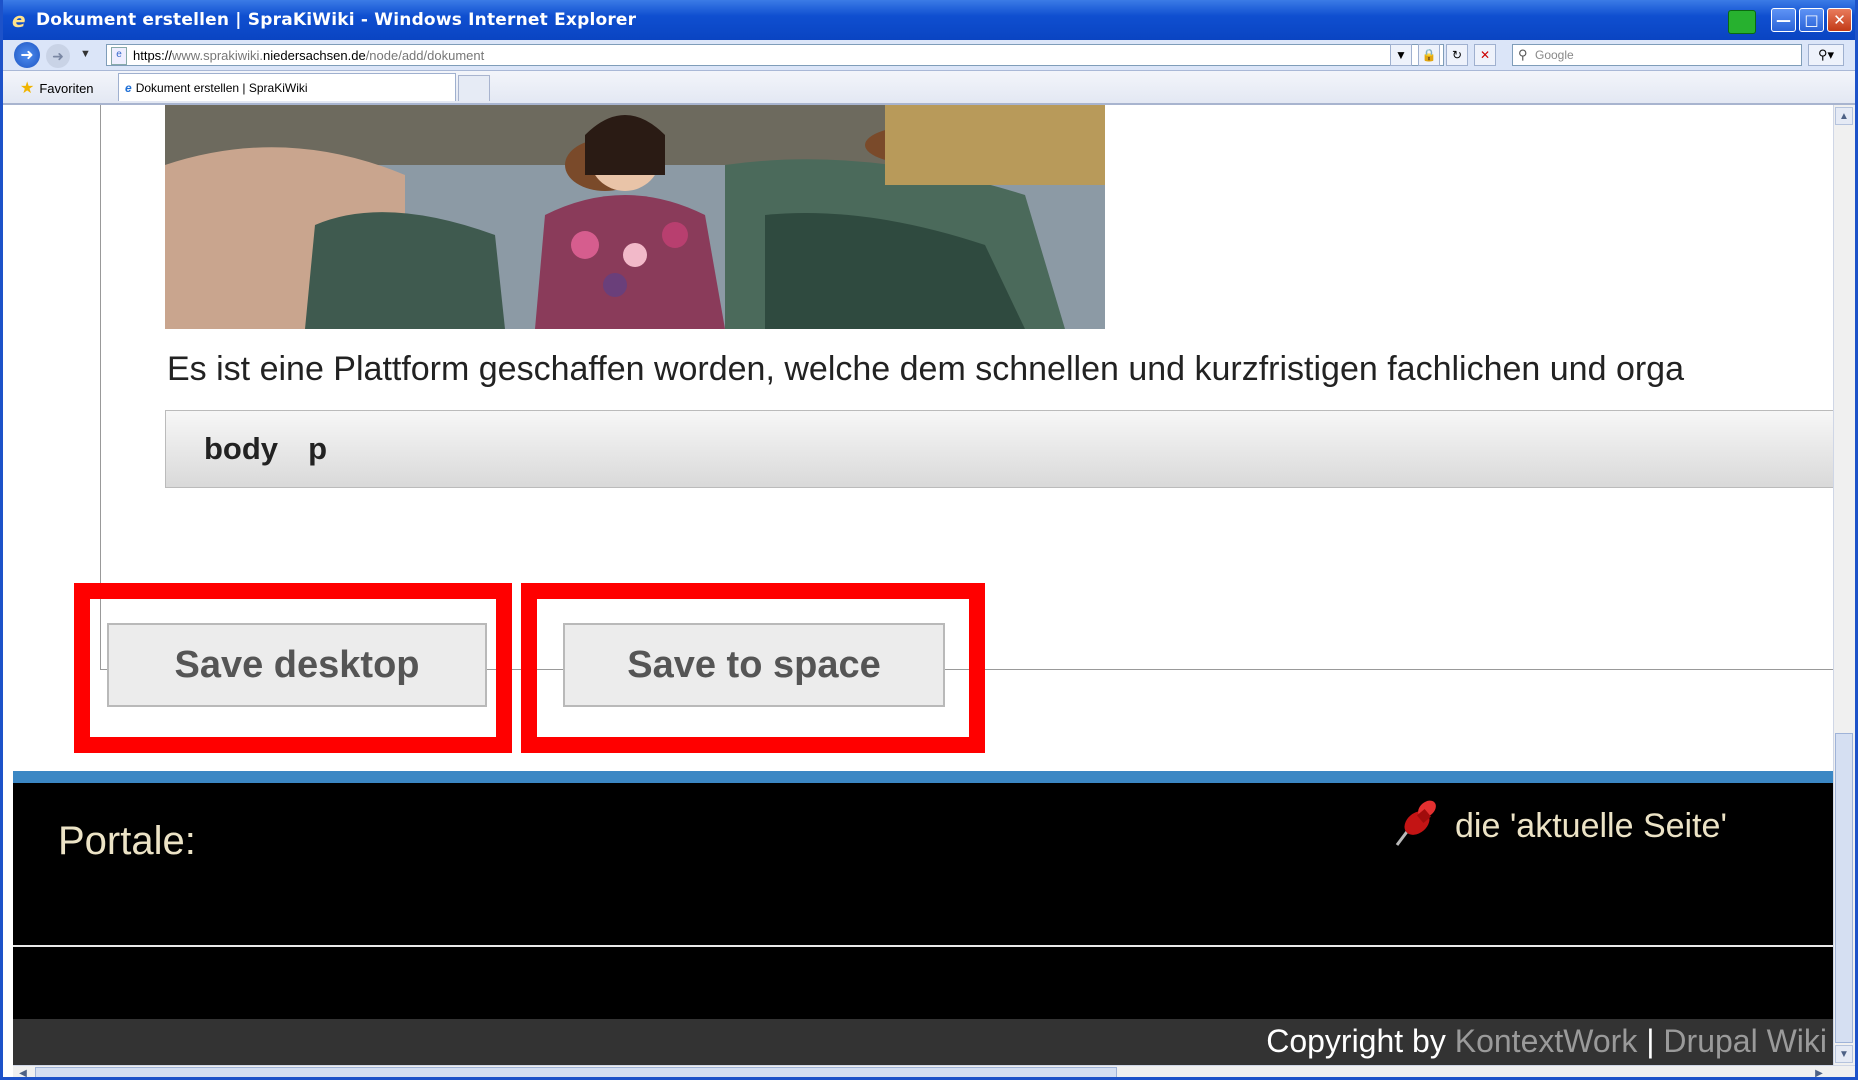  Describe the element at coordinates (58, 56) in the screenshot. I see `forward-button: ➜` at that location.